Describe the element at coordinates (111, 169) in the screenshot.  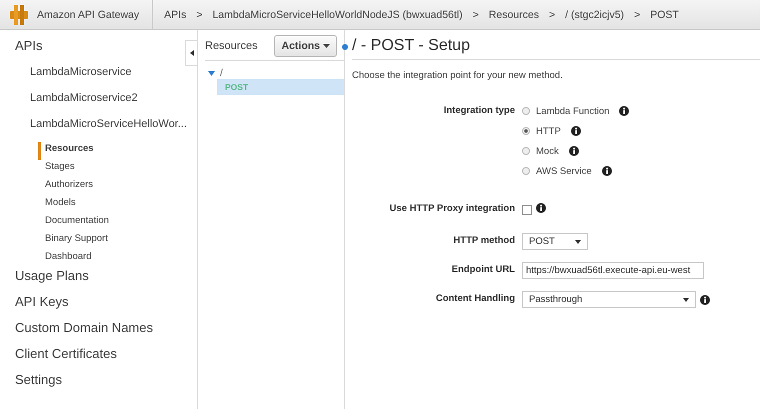
I see `api-subitem: Stages` at that location.